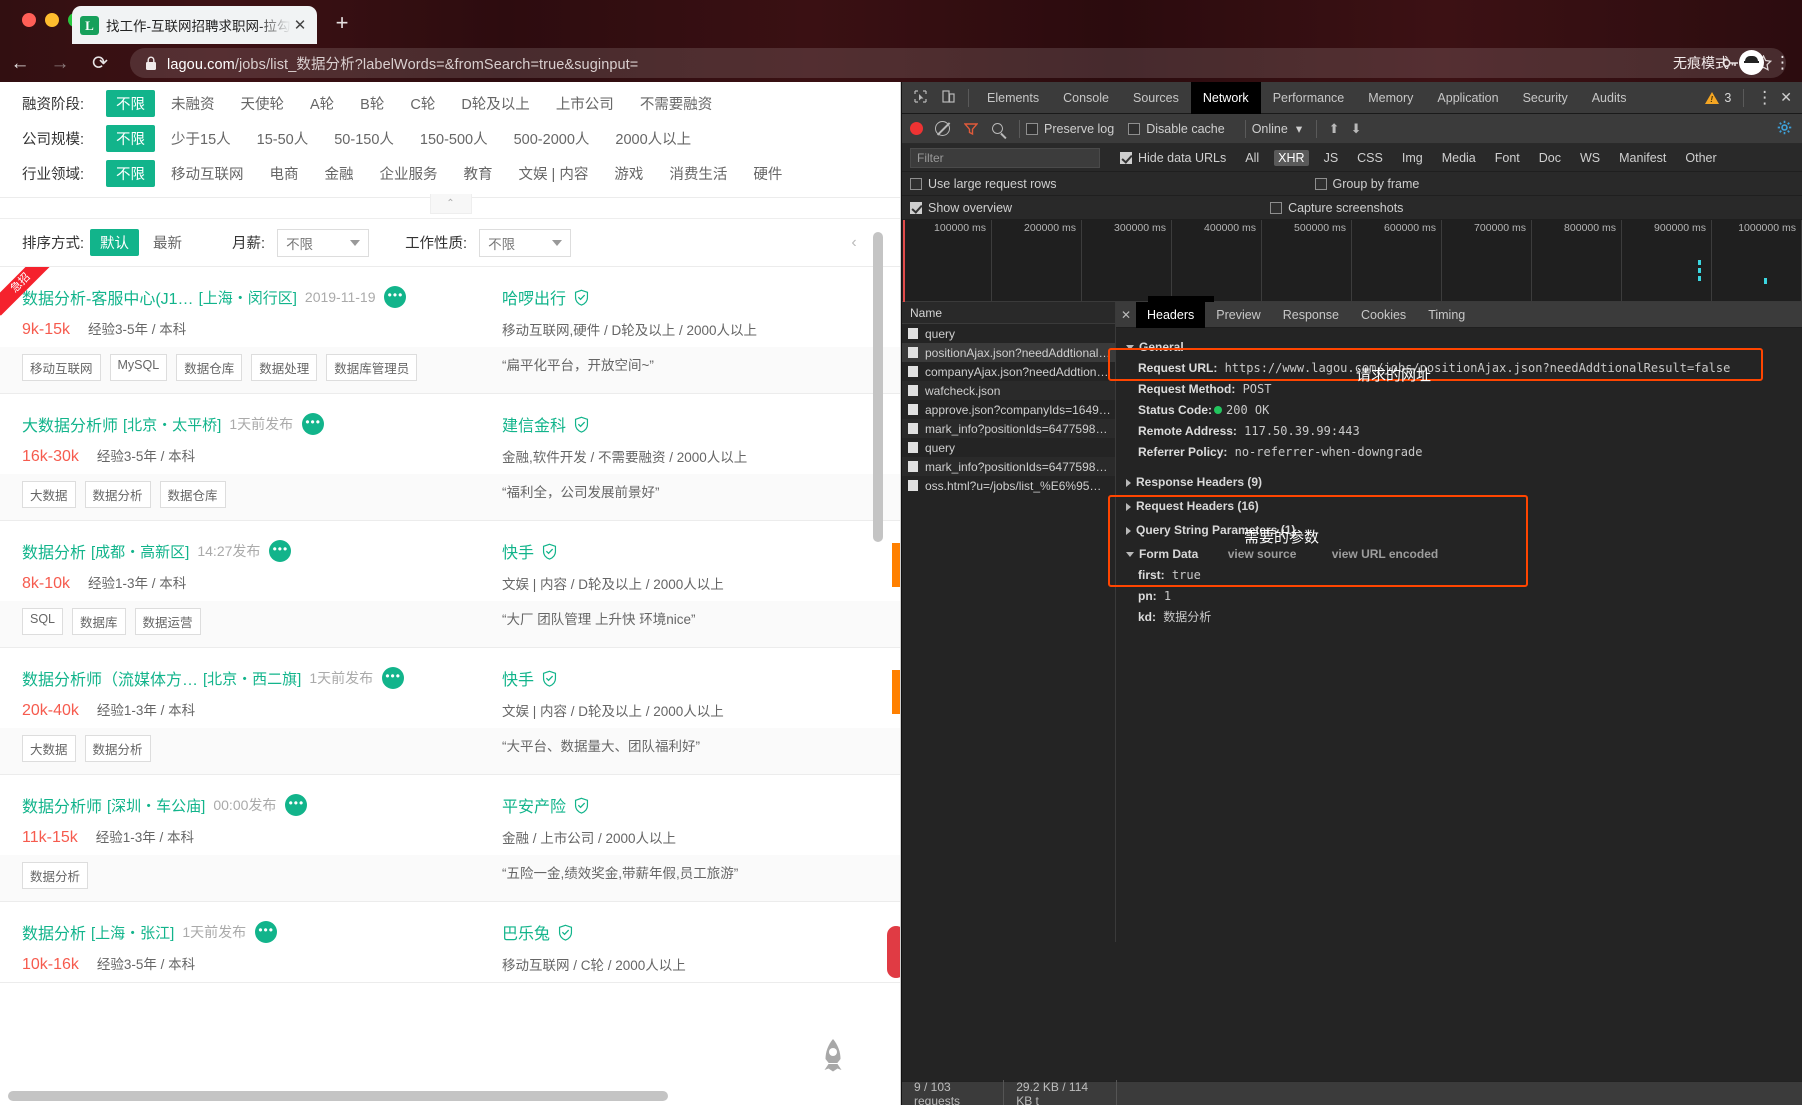  I want to click on filter-option: 游戏, so click(628, 173).